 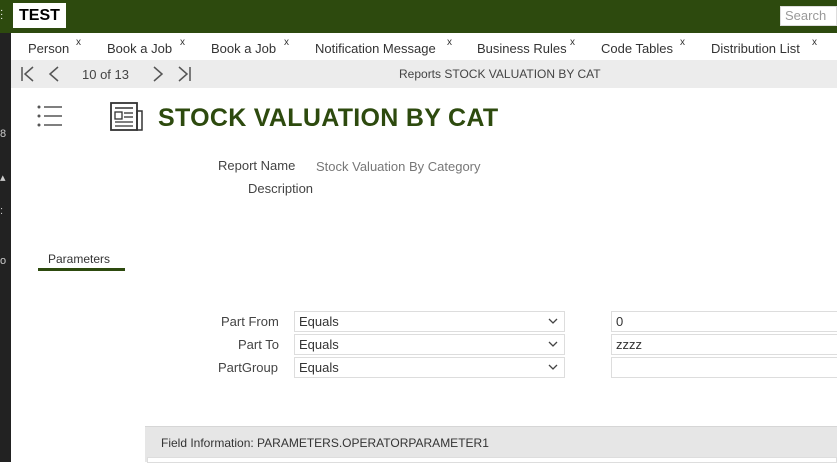 I want to click on operator-select-partgroup: Equals, so click(x=429, y=367).